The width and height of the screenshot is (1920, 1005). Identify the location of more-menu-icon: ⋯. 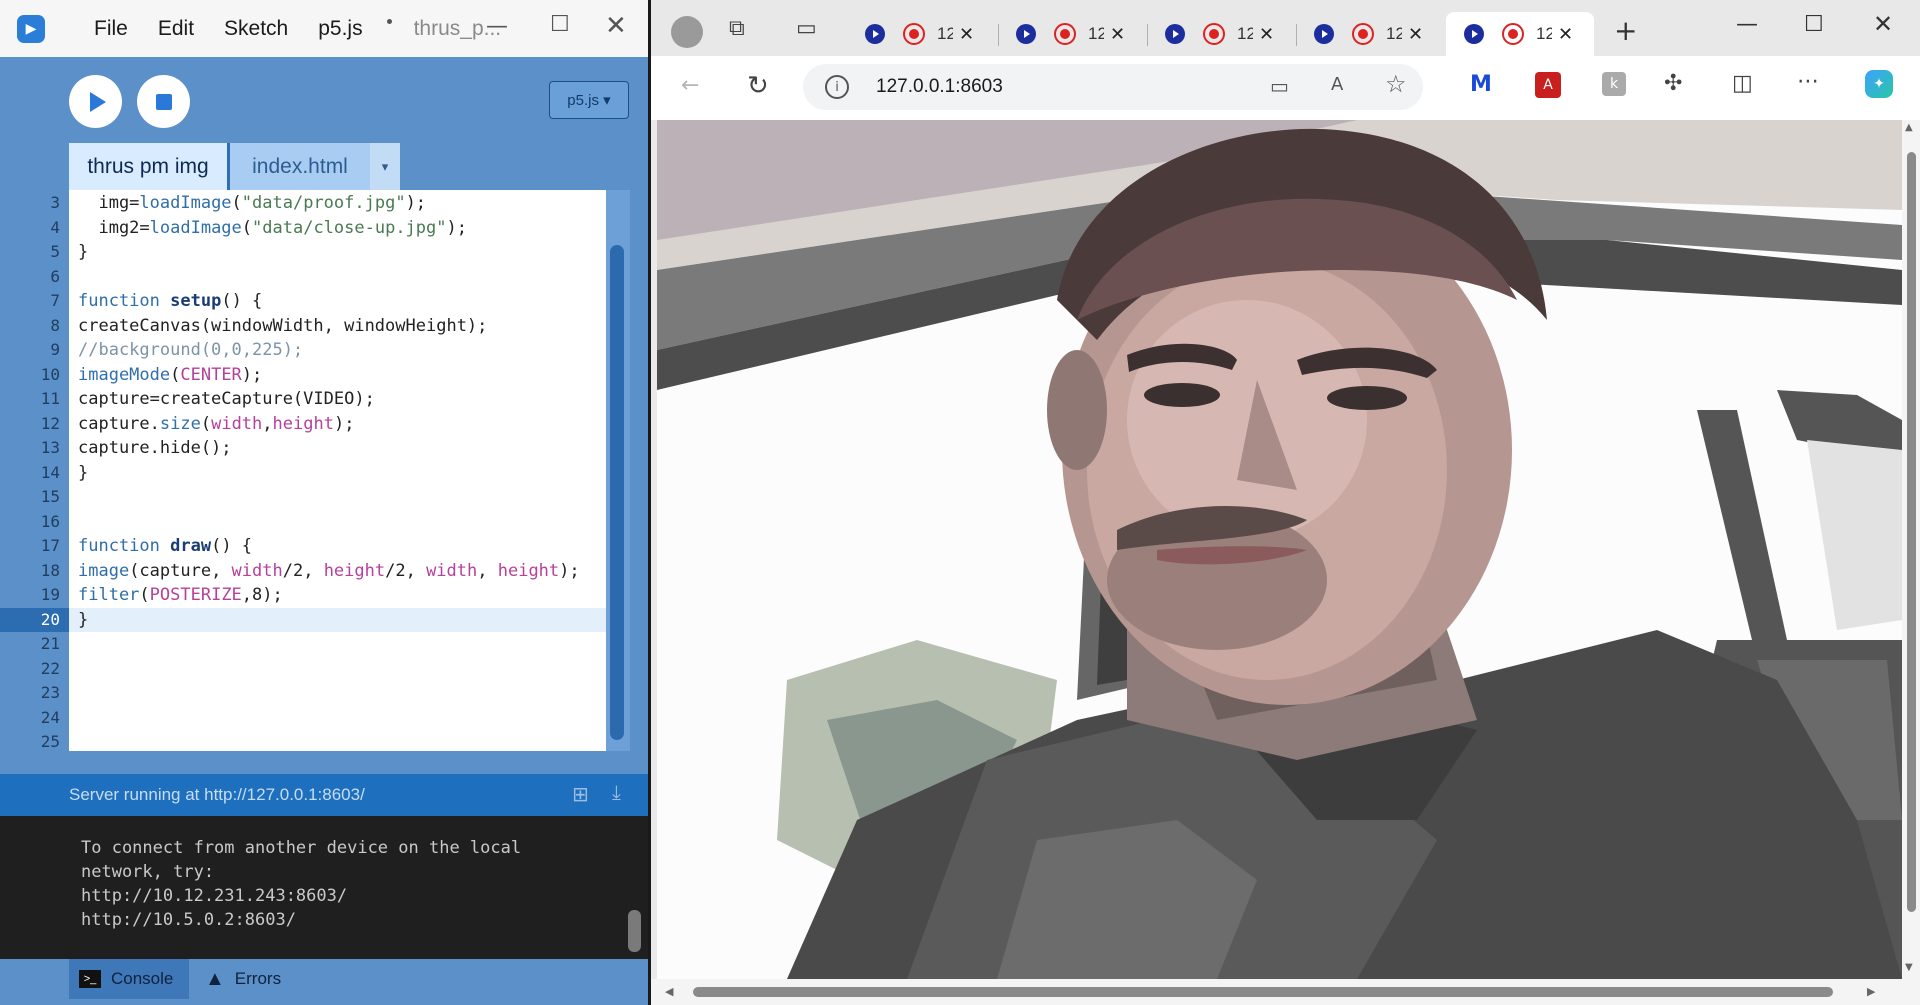
(1808, 81).